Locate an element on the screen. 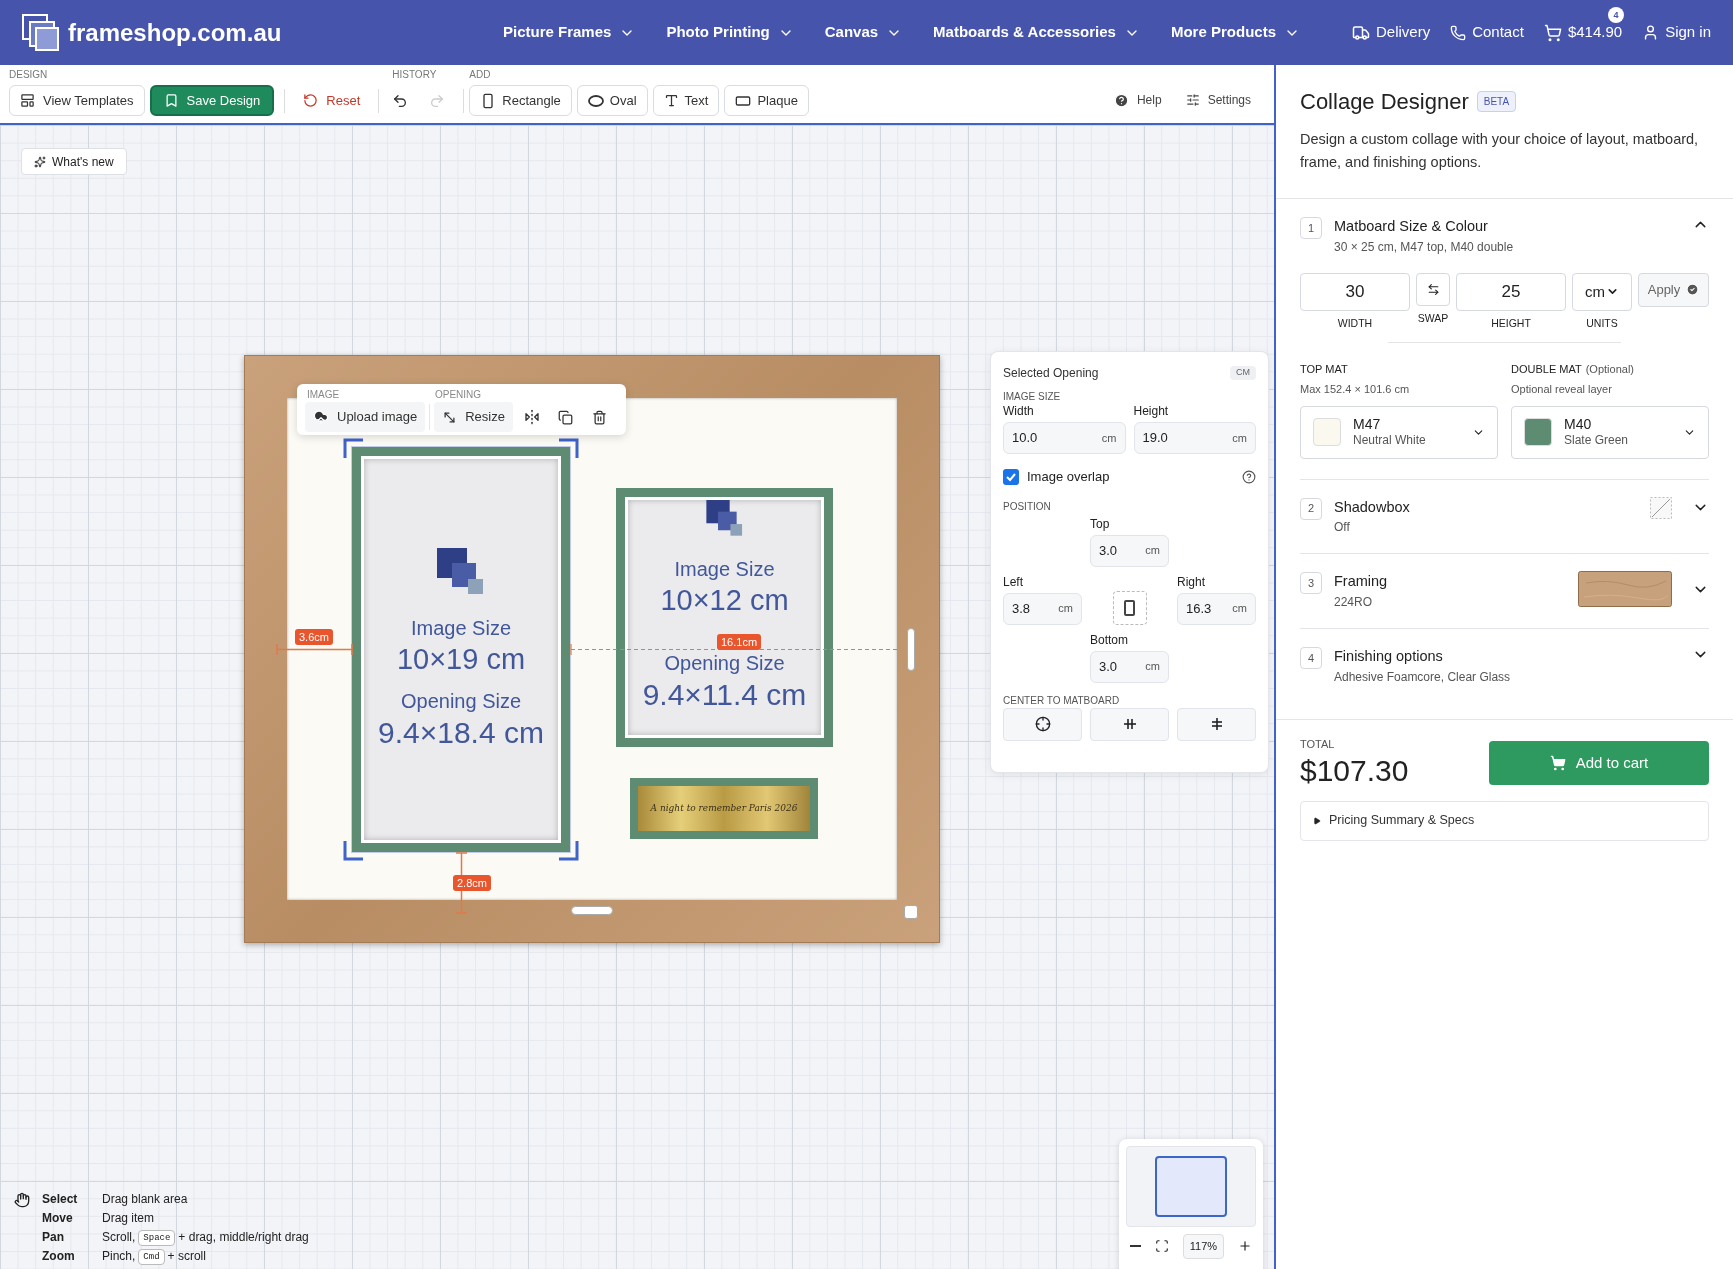 The image size is (1733, 1269). step-number: 4 is located at coordinates (1311, 658).